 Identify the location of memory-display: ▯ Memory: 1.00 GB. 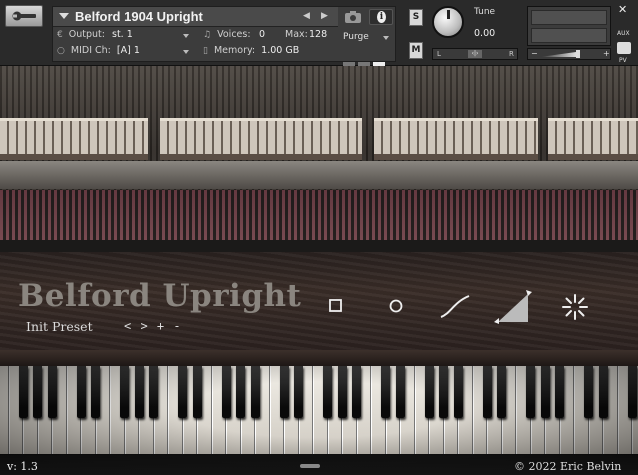
(268, 52).